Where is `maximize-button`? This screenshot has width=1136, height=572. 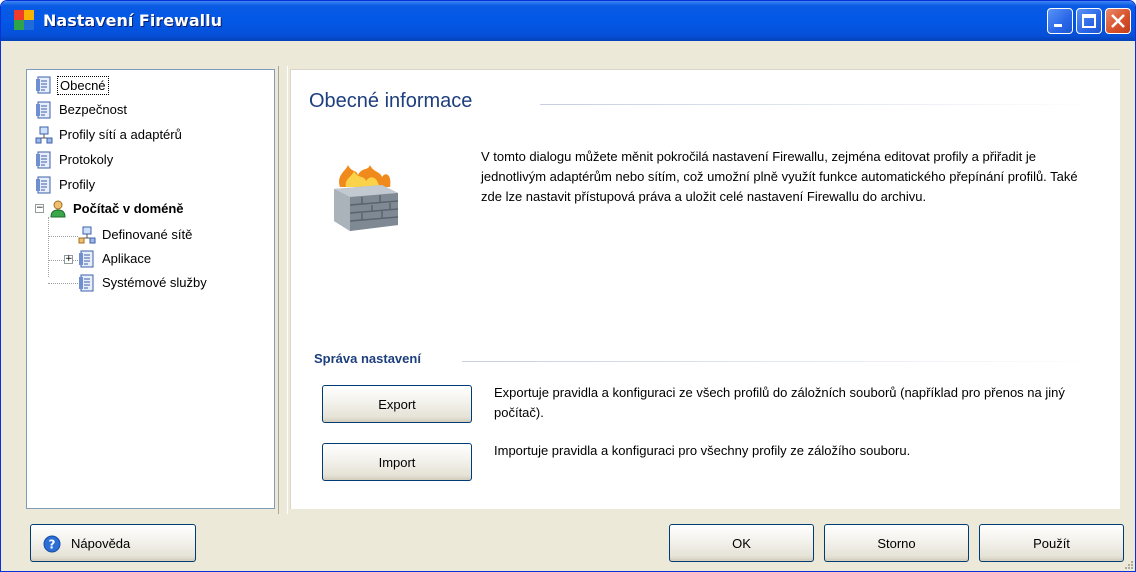
maximize-button is located at coordinates (1089, 21).